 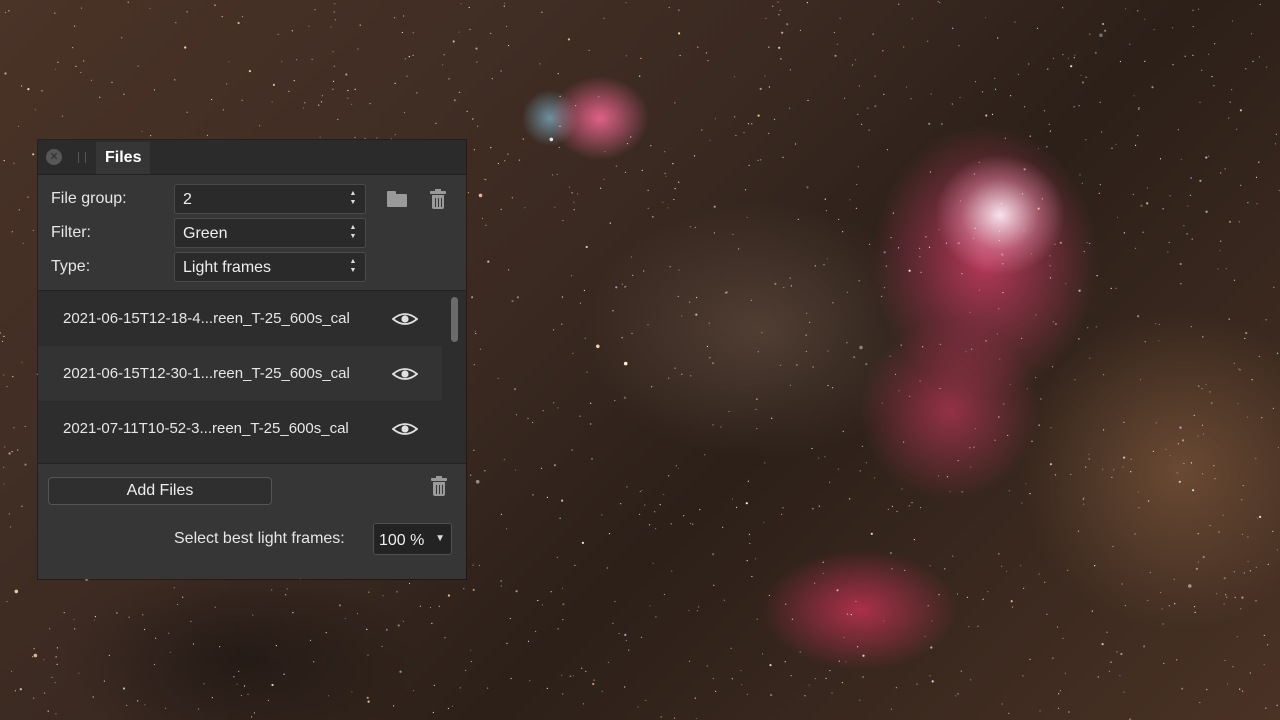 What do you see at coordinates (160, 491) in the screenshot?
I see `add-files-button: Add Files` at bounding box center [160, 491].